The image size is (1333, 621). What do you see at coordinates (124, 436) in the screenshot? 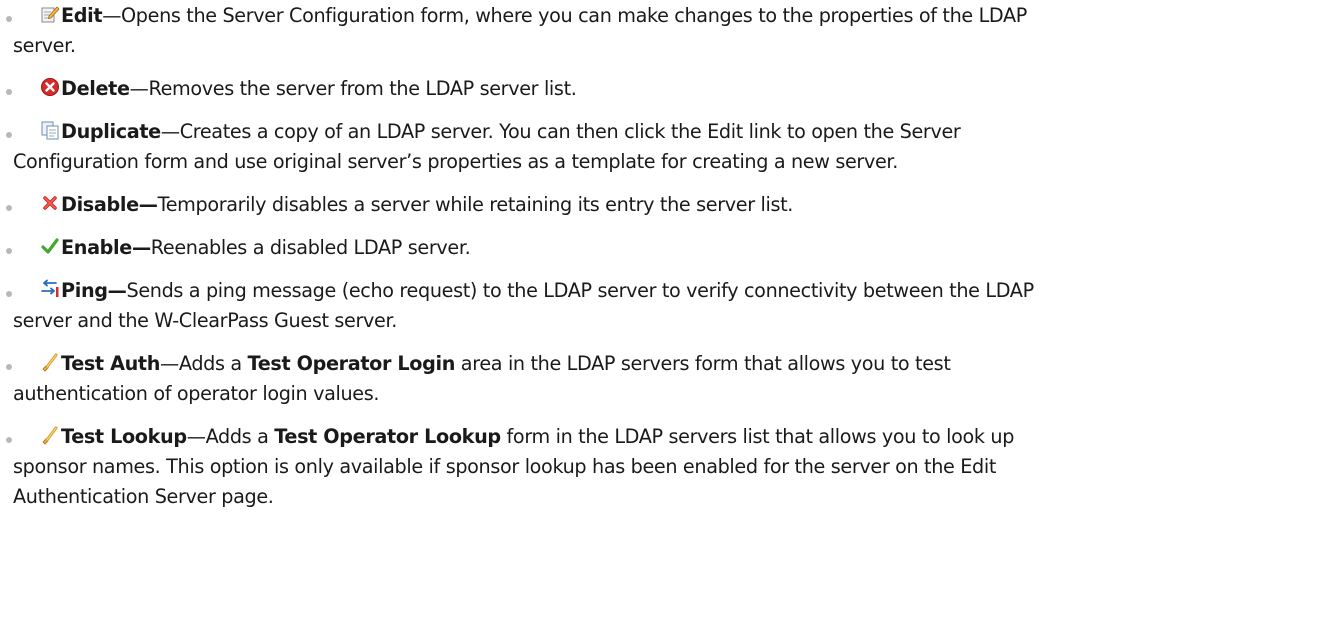
I see `item-term: Test Lookup` at bounding box center [124, 436].